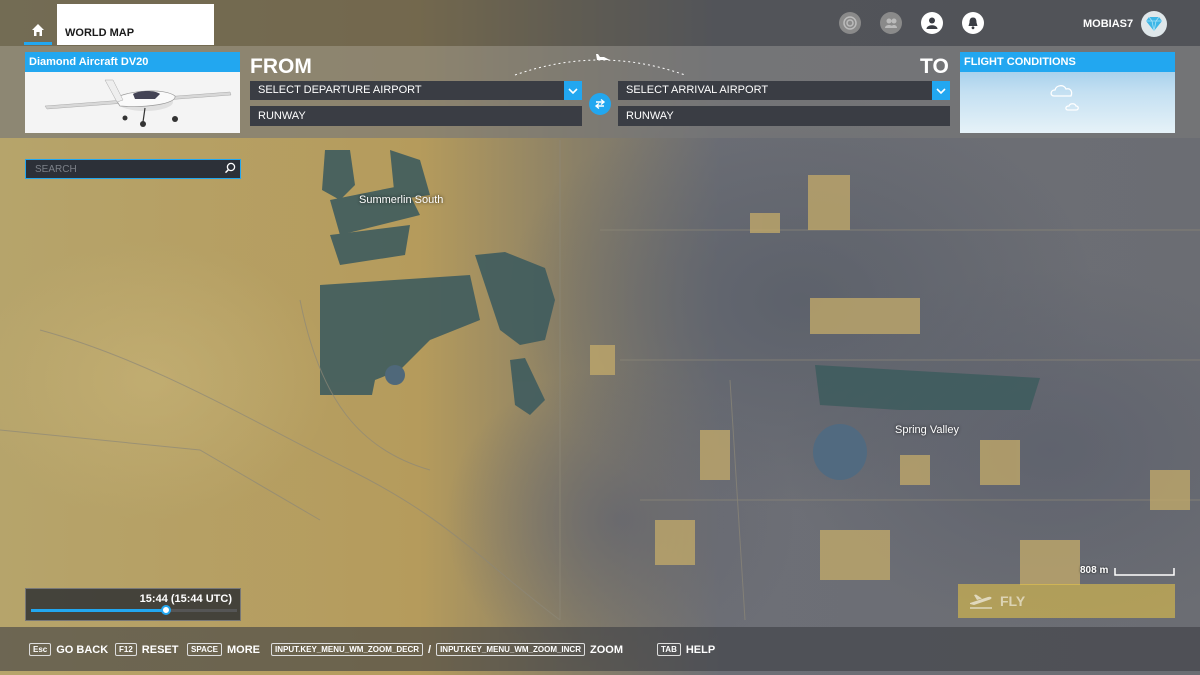  I want to click on time-slider-handle, so click(165, 610).